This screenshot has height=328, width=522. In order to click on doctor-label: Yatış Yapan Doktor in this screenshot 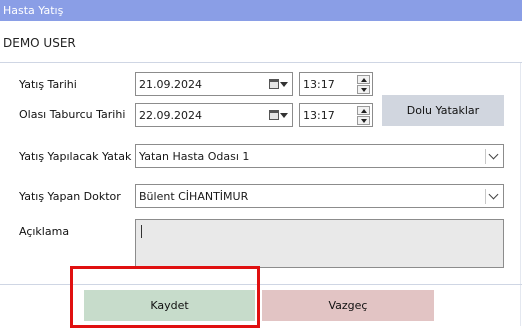, I will do `click(70, 196)`.